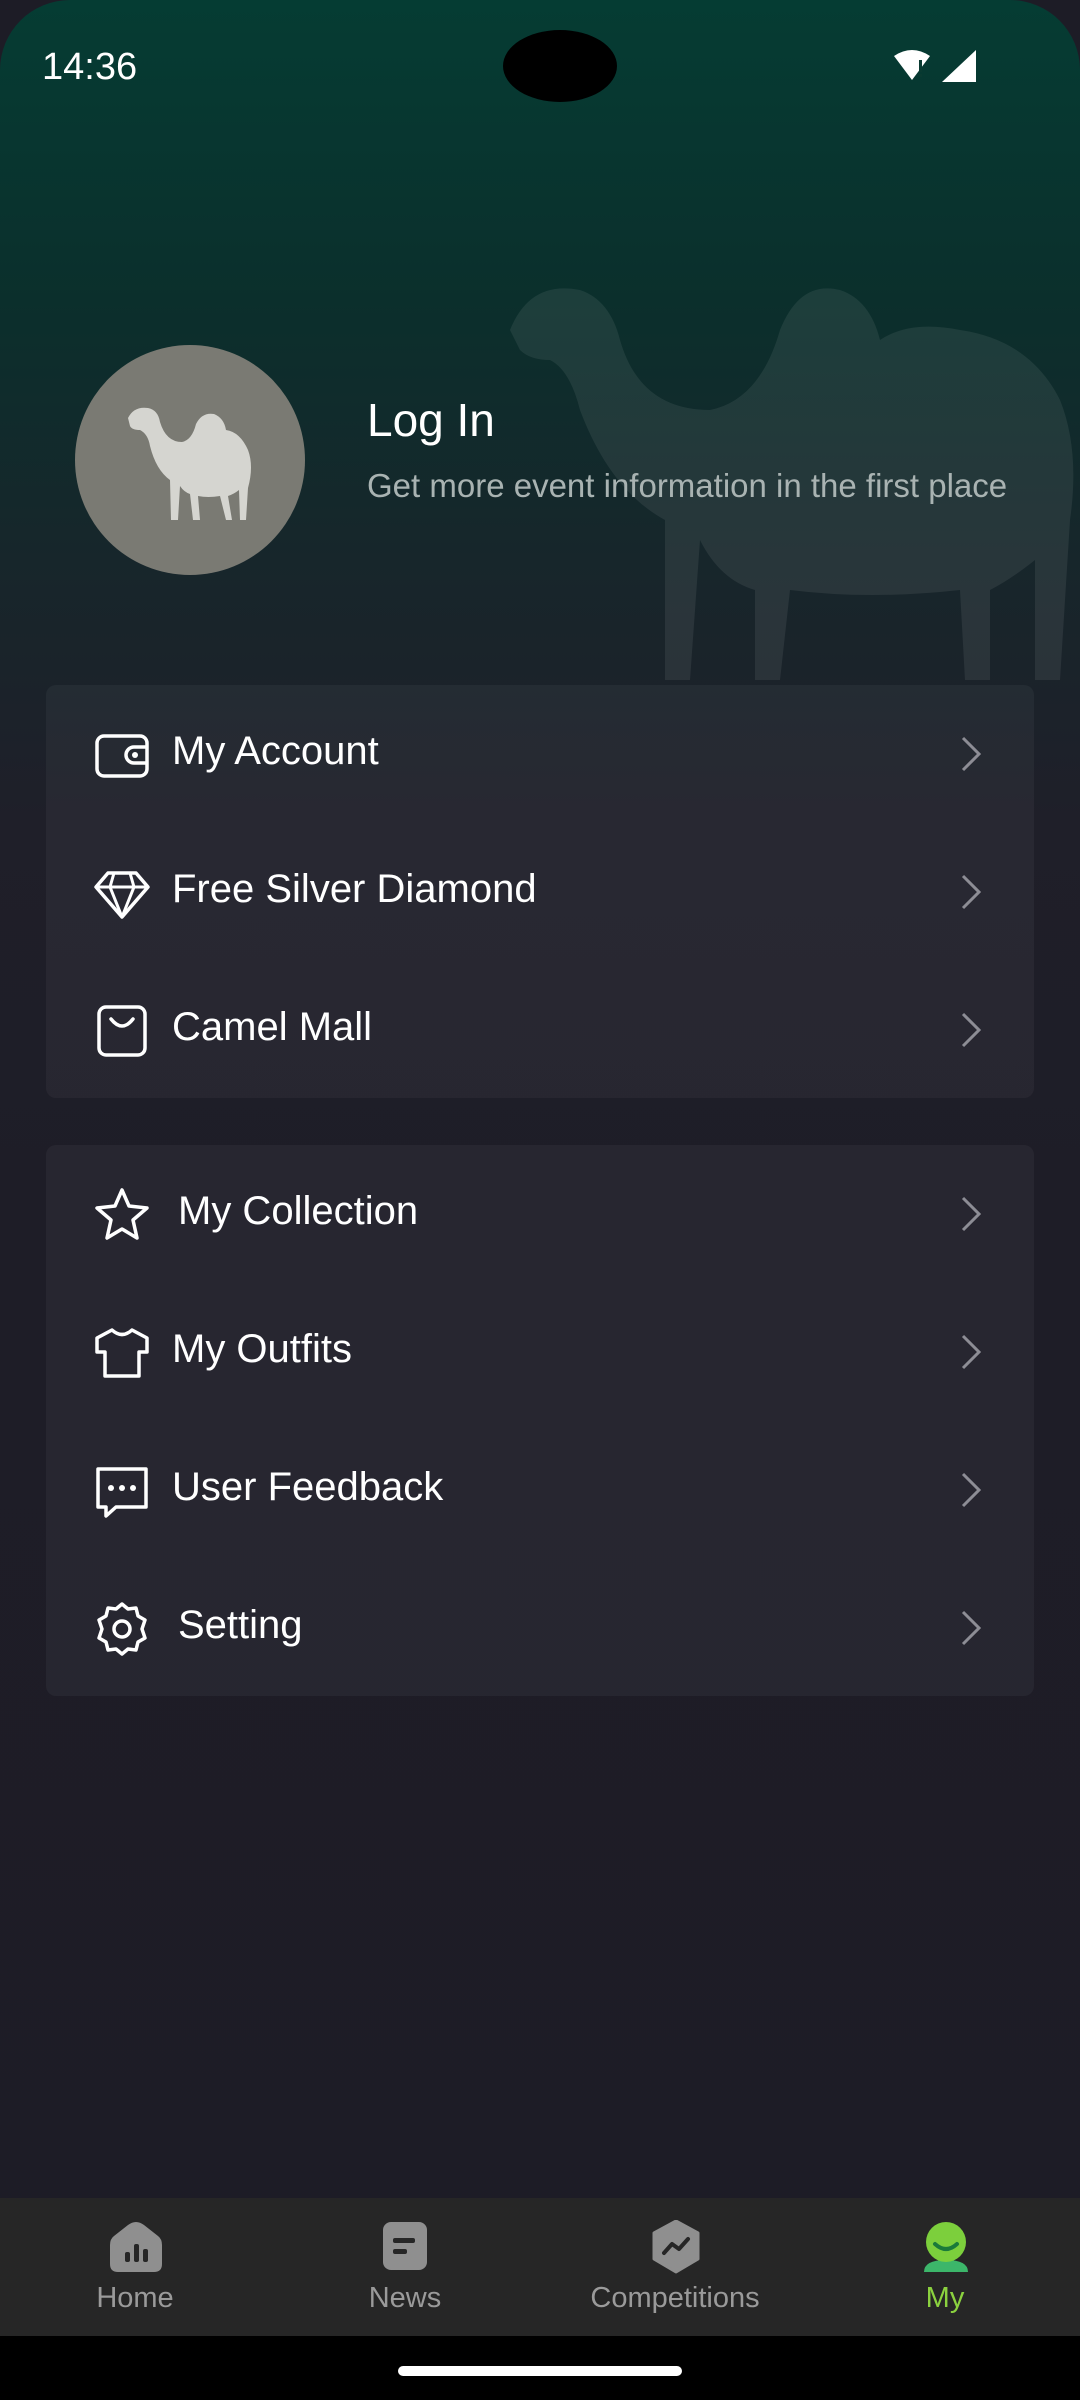 Image resolution: width=1080 pixels, height=2400 pixels. I want to click on diamond-icon, so click(122, 895).